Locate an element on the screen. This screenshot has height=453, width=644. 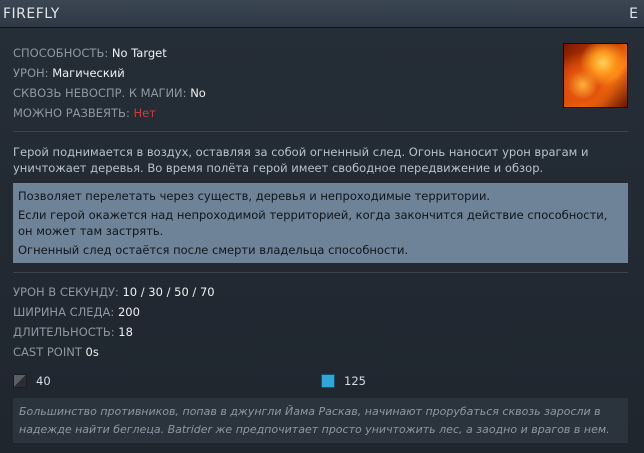
behavior-label: СПОСОБНОСТЬ: is located at coordinates (61, 53).